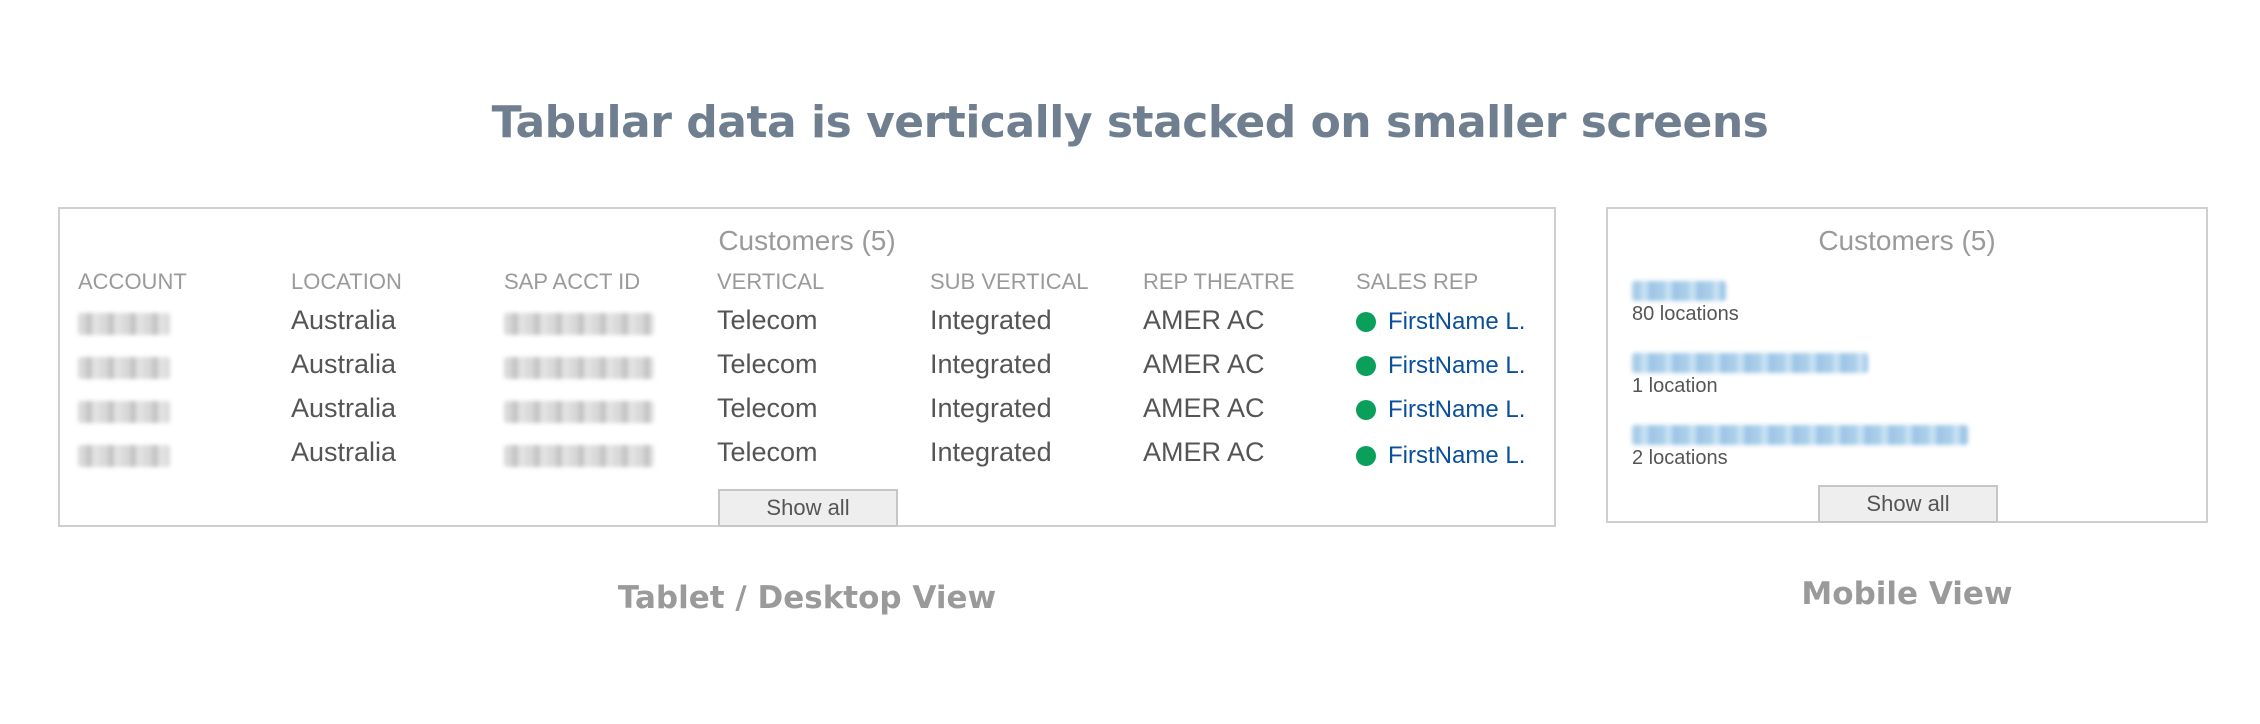 The height and width of the screenshot is (724, 2260). Describe the element at coordinates (1907, 594) in the screenshot. I see `mobile-view-caption: Mobile View` at that location.